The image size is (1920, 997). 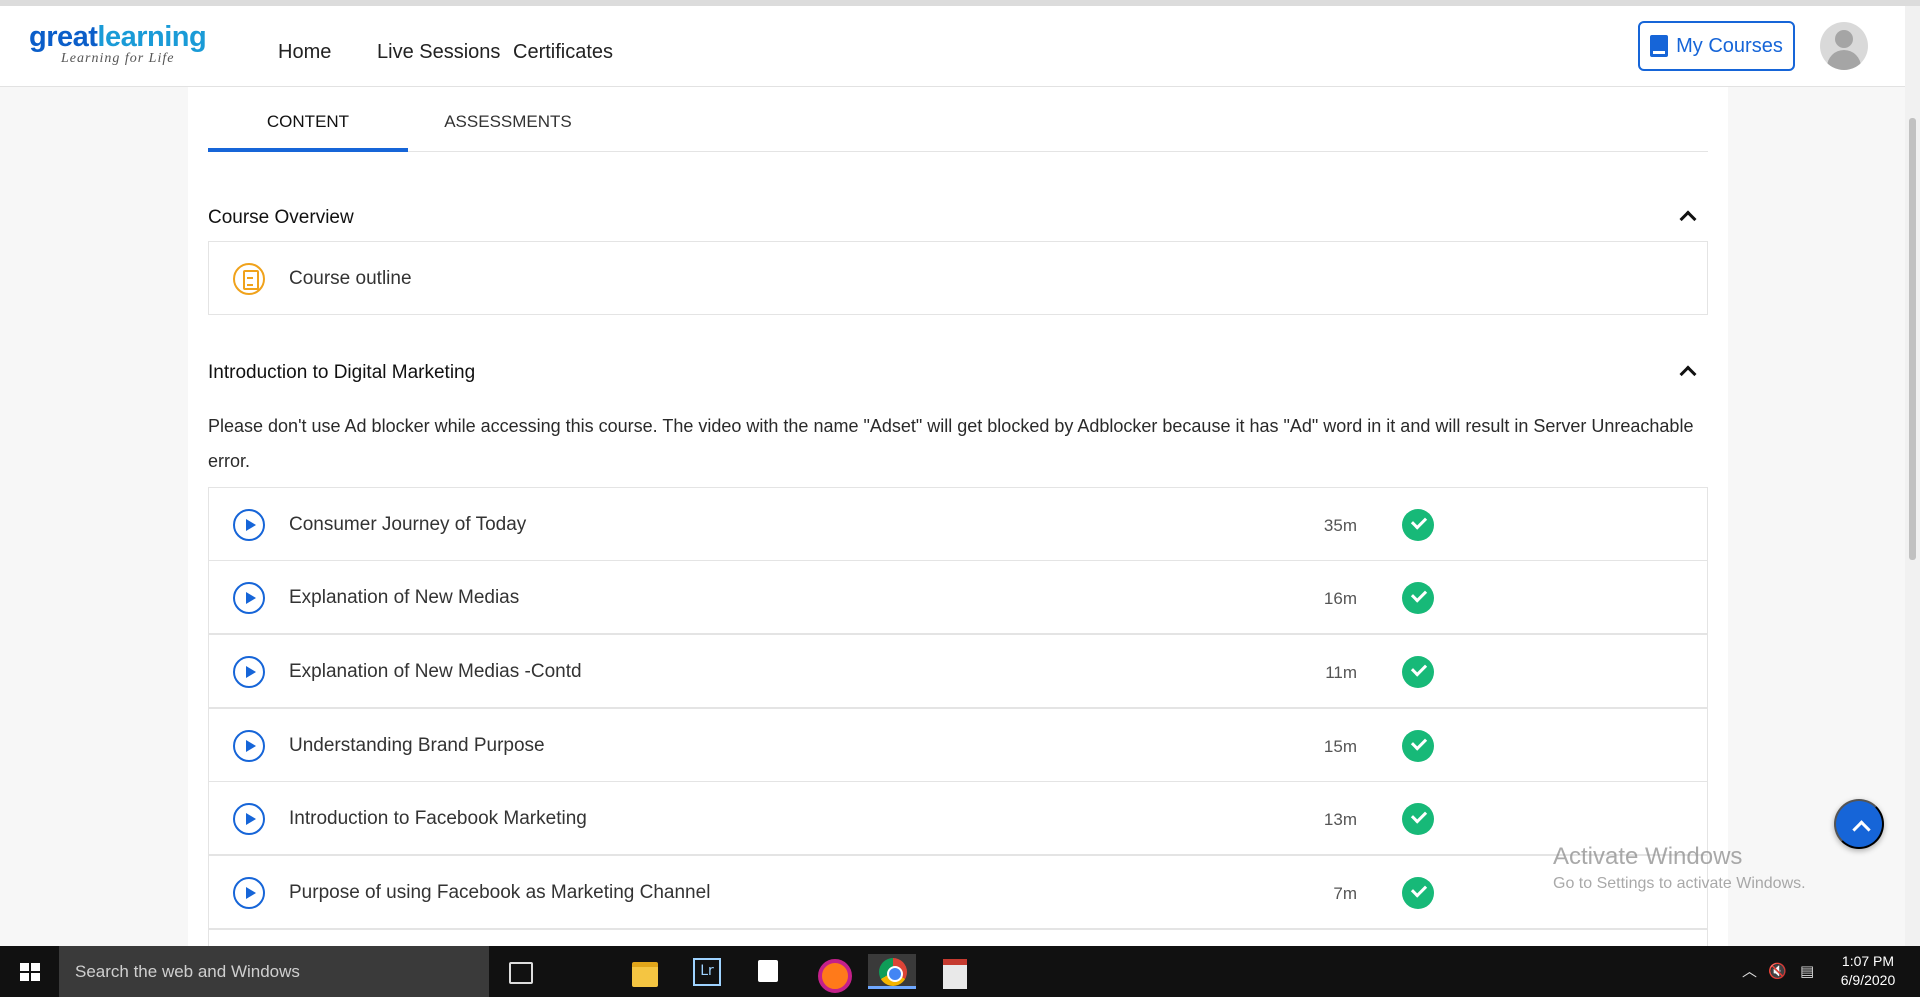 I want to click on list-item: Understanding Brand Purpose 15m, so click(x=958, y=745).